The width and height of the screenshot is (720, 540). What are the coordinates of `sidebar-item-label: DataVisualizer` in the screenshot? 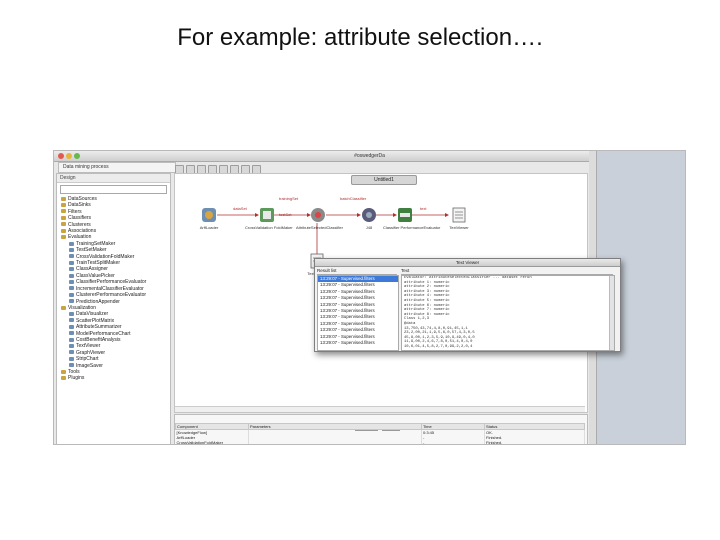 It's located at (92, 314).